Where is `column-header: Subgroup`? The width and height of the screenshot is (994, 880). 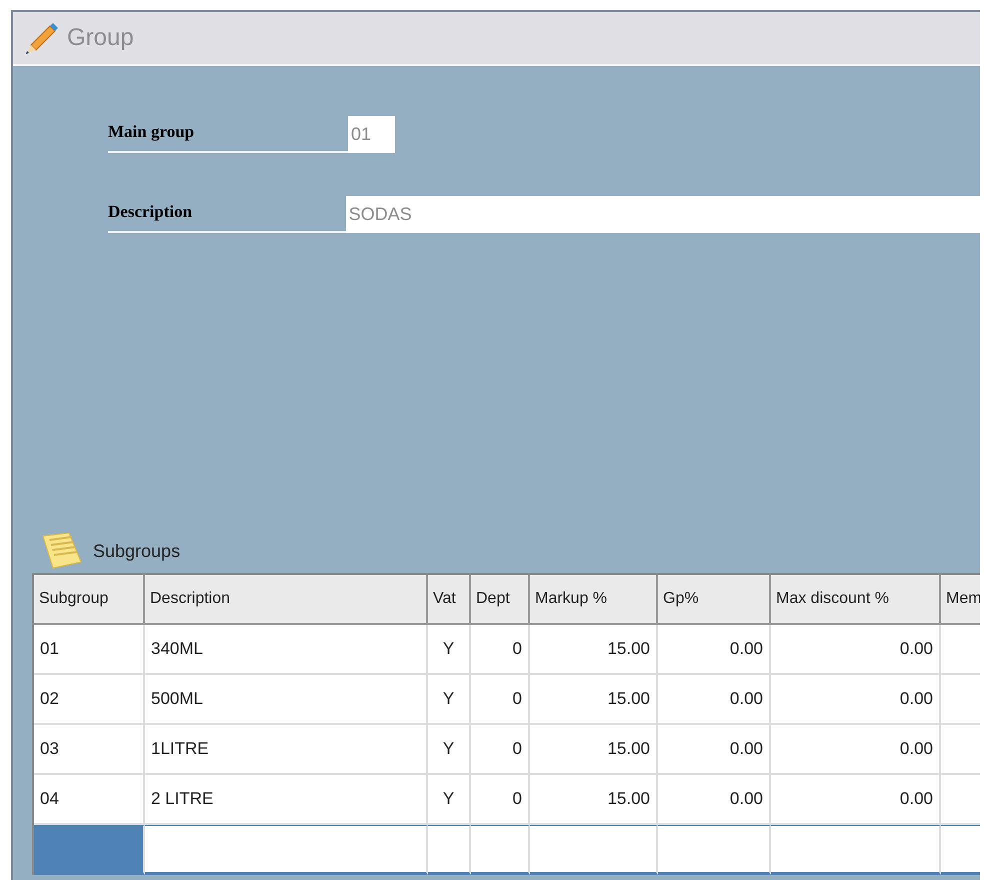 column-header: Subgroup is located at coordinates (89, 600).